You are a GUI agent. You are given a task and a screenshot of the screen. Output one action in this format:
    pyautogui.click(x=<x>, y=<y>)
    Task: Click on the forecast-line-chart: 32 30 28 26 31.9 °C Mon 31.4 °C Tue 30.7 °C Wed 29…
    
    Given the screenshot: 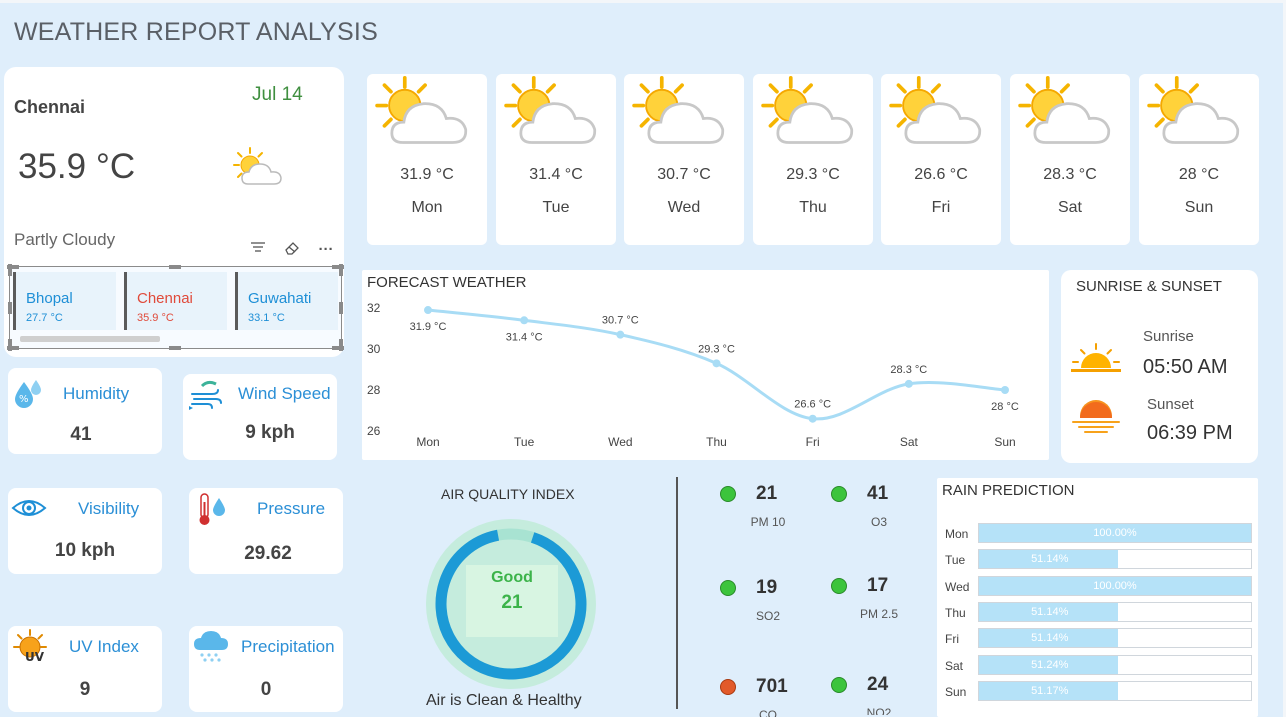 What is the action you would take?
    pyautogui.click(x=693, y=375)
    